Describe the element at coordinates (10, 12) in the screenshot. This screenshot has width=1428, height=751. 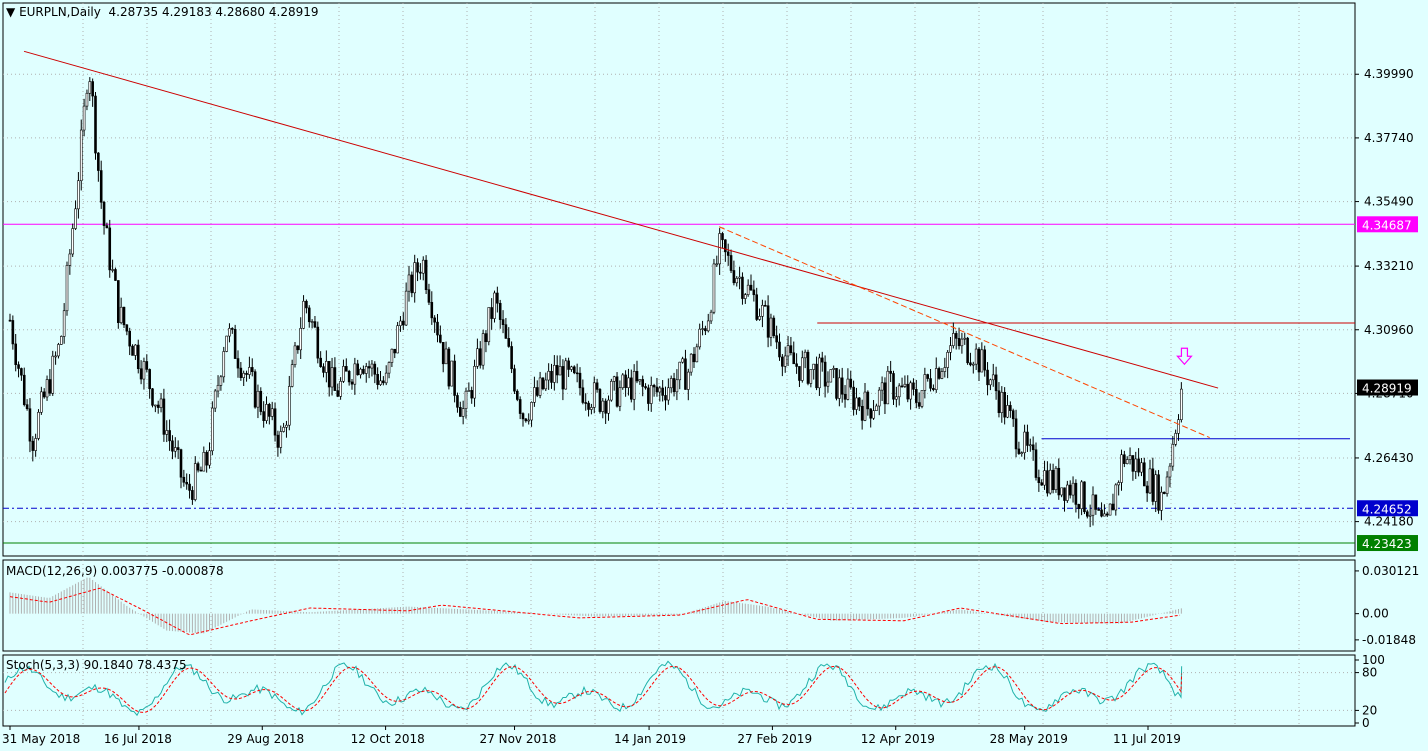
I see `collapse-triangle-icon: ▼` at that location.